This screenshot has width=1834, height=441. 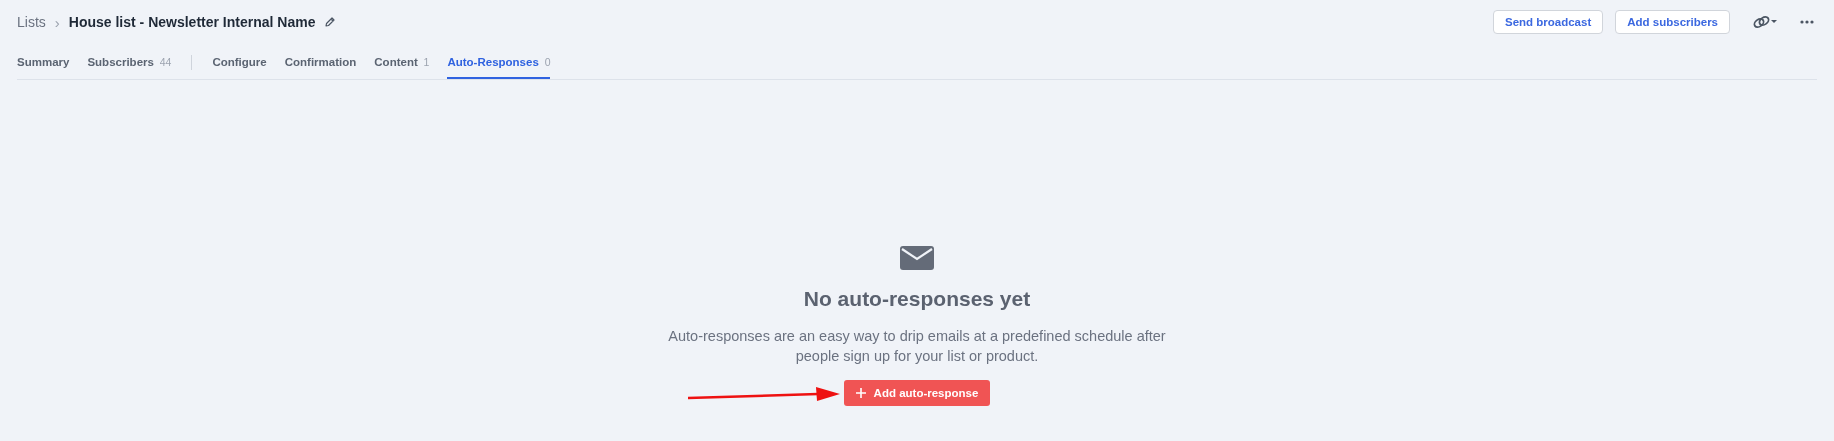 I want to click on tab: Confirmation, so click(x=320, y=61).